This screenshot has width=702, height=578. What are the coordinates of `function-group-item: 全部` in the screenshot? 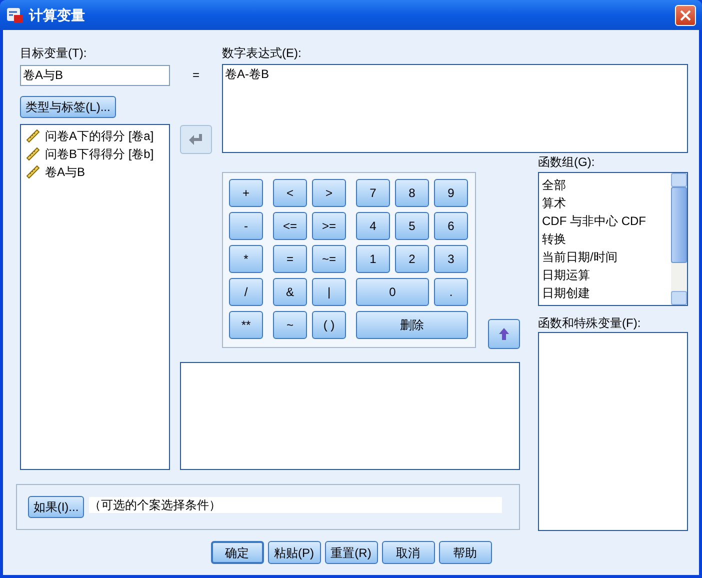 It's located at (606, 185).